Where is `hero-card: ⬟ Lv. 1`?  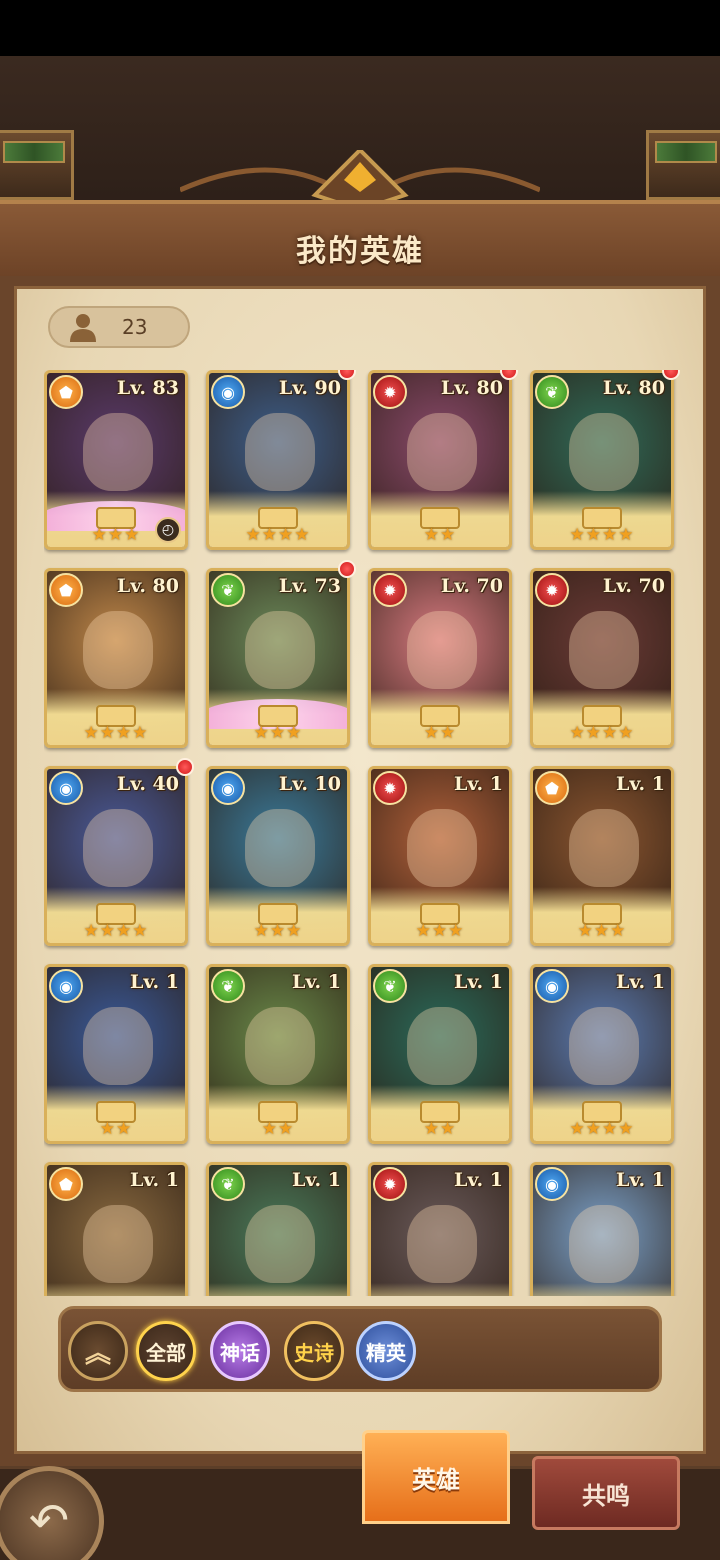 hero-card: ⬟ Lv. 1 is located at coordinates (116, 1229).